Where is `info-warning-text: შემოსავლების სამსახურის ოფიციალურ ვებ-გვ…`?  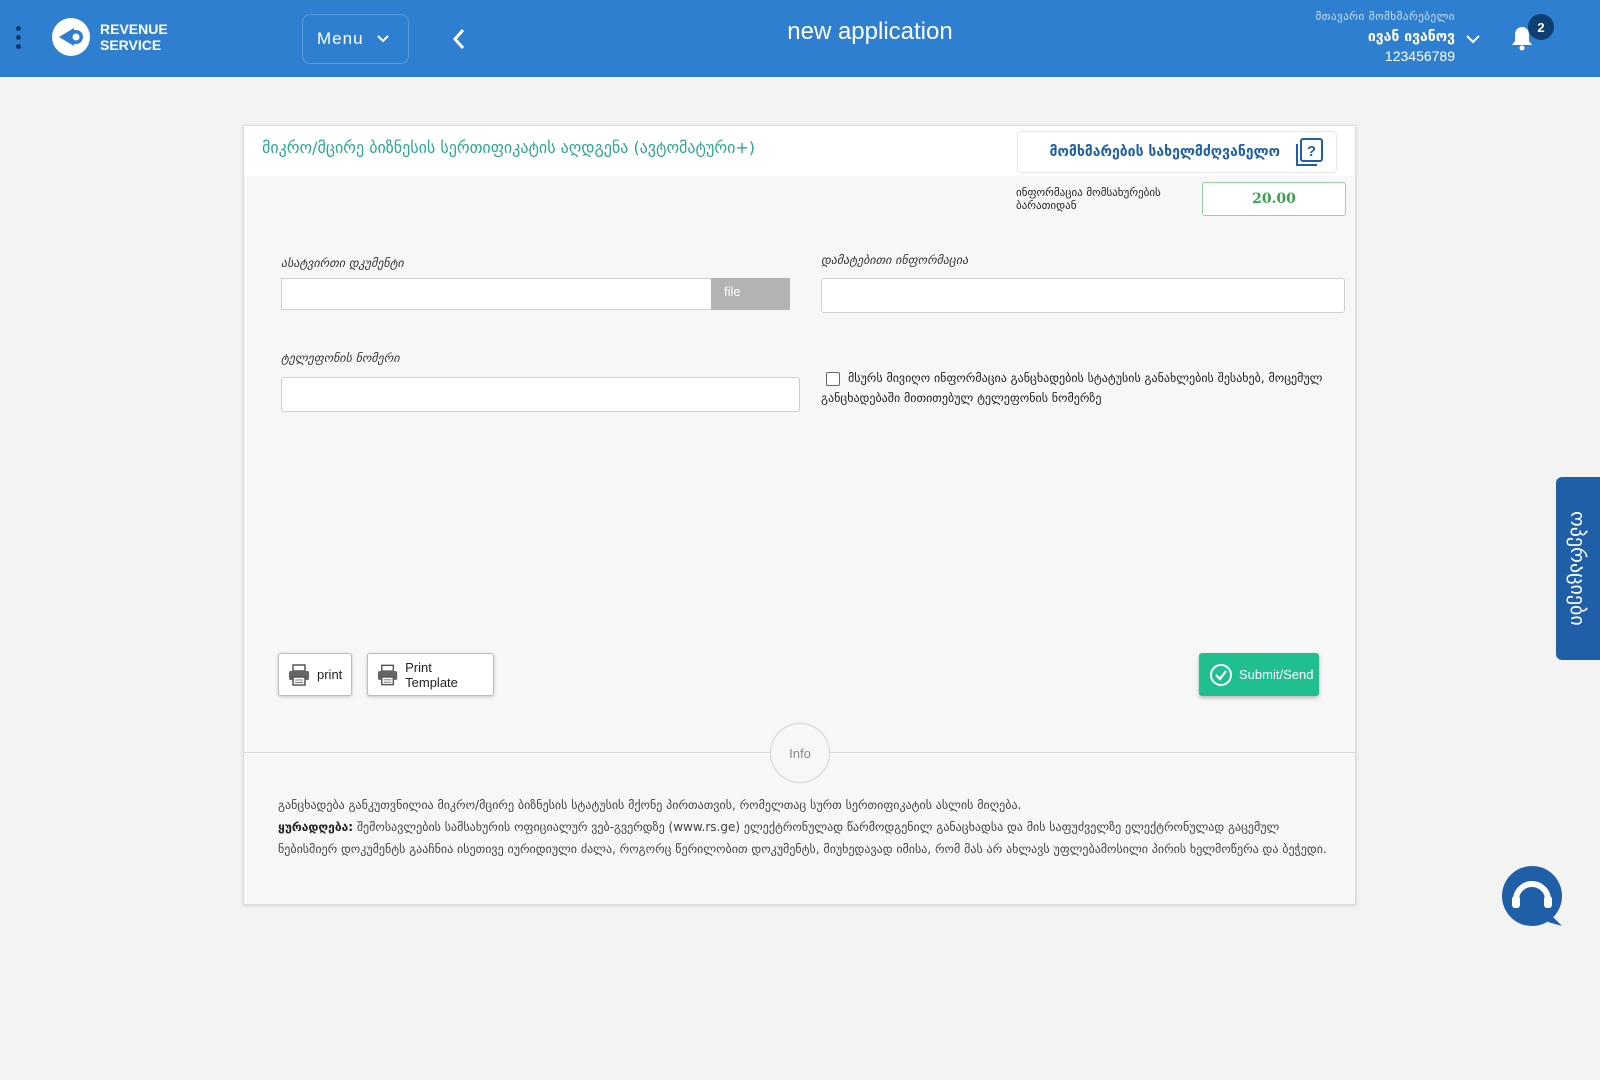 info-warning-text: შემოსავლების სამსახურის ოფიციალურ ვებ-გვ… is located at coordinates (802, 838).